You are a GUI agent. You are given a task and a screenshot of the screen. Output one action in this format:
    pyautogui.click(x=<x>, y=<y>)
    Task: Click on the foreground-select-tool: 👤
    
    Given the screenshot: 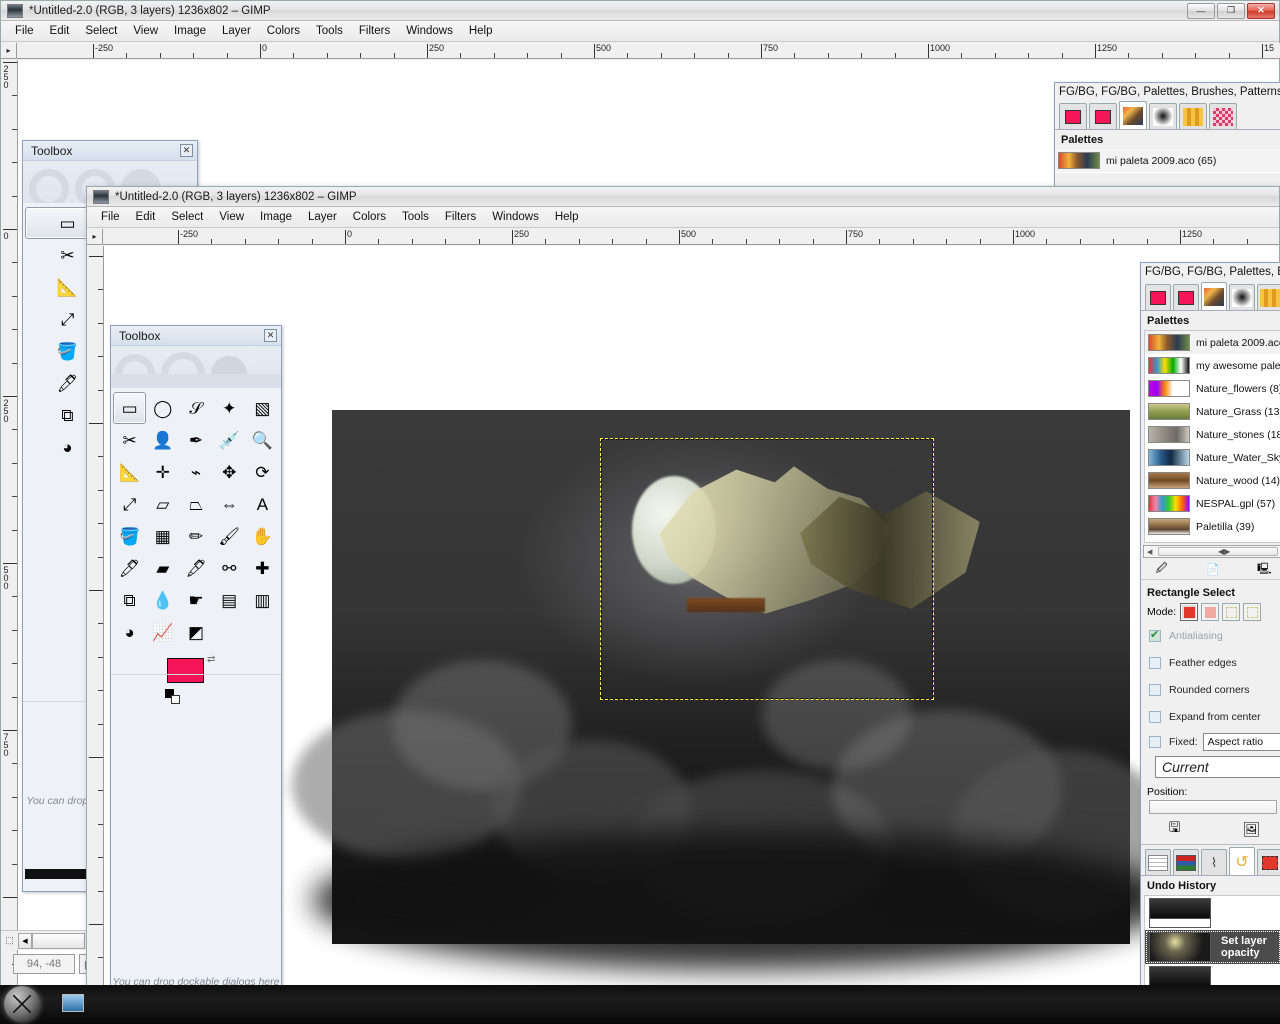 What is the action you would take?
    pyautogui.click(x=162, y=440)
    